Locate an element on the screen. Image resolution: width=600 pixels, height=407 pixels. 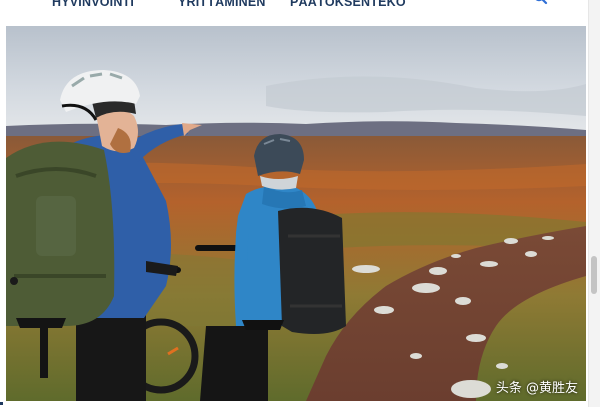
nav-item-yrittaminen: YRITTÄMINEN is located at coordinates (222, 4).